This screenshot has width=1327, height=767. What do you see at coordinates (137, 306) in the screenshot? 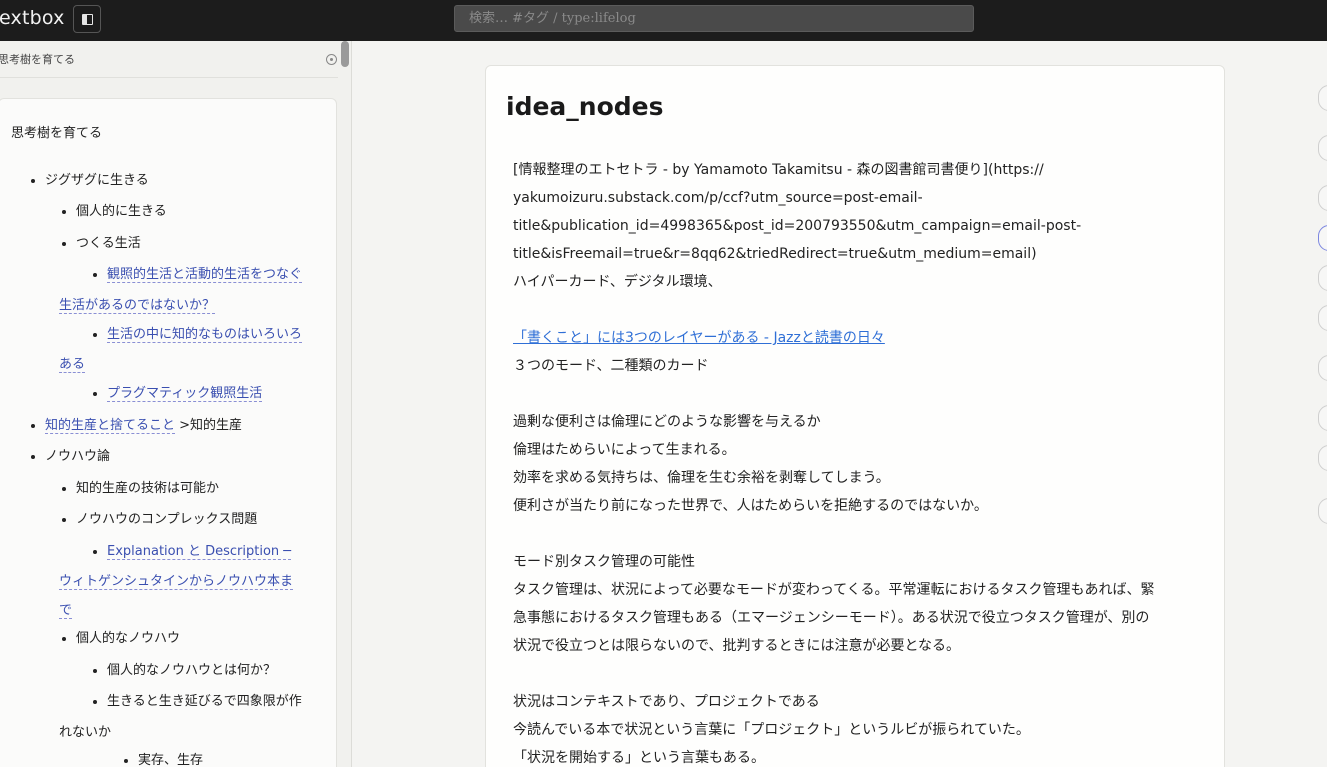
I see `tree-link-continued: 生活があるのではないか？` at bounding box center [137, 306].